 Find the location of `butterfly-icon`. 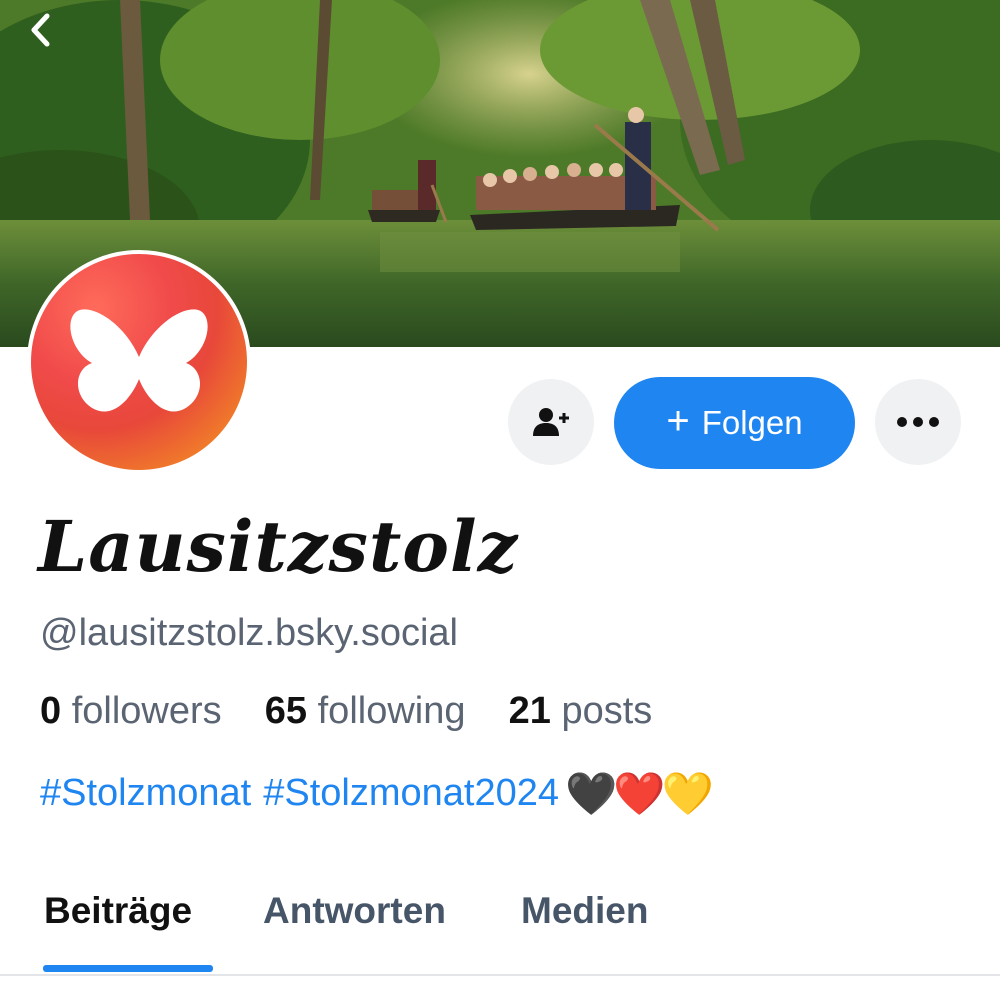

butterfly-icon is located at coordinates (139, 360).